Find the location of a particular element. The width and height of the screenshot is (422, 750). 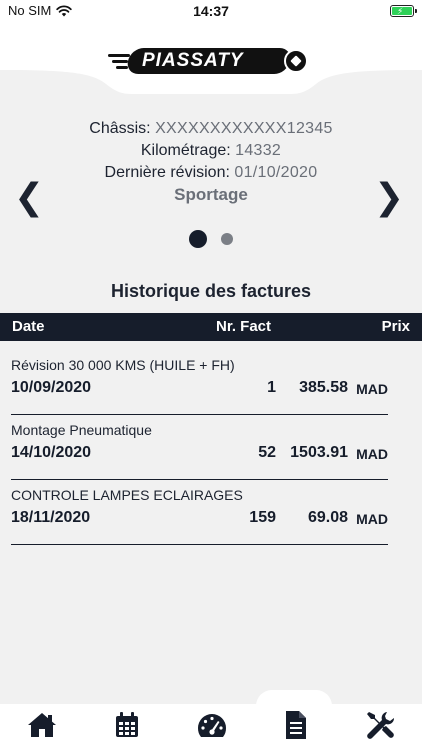

nav-calendar is located at coordinates (127, 725).